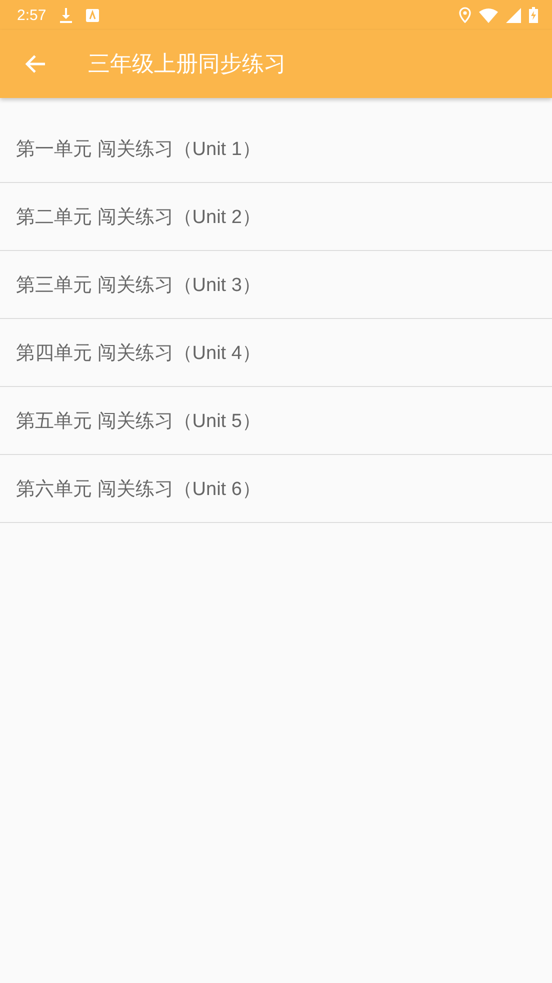 The width and height of the screenshot is (552, 983). What do you see at coordinates (276, 149) in the screenshot?
I see `unit-item: 第一单元 闯关练习（Unit 1）` at bounding box center [276, 149].